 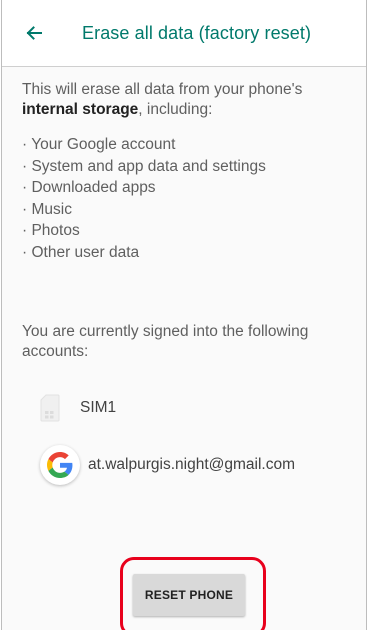 What do you see at coordinates (60, 465) in the screenshot?
I see `google-icon` at bounding box center [60, 465].